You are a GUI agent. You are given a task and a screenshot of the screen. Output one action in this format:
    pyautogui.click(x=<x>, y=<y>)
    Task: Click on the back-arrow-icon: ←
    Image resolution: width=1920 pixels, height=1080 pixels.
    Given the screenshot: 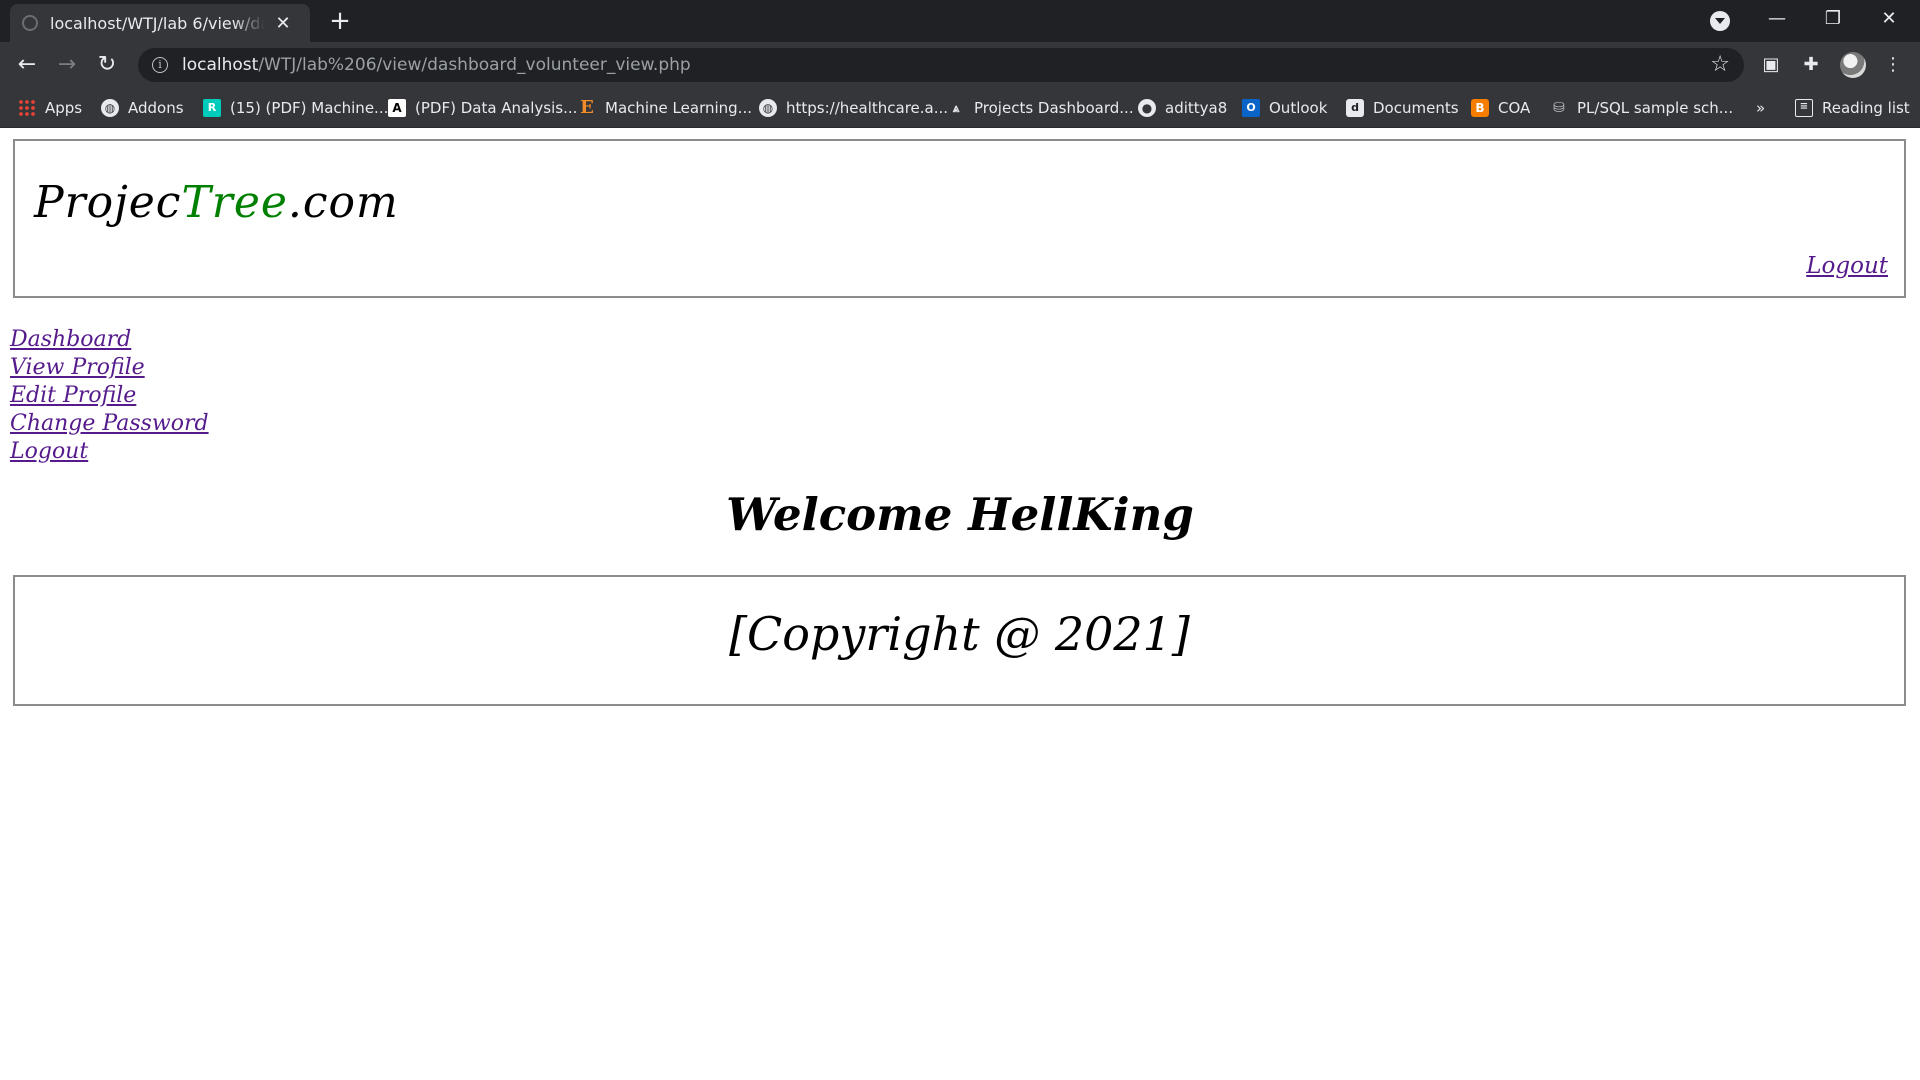 What is the action you would take?
    pyautogui.click(x=27, y=65)
    